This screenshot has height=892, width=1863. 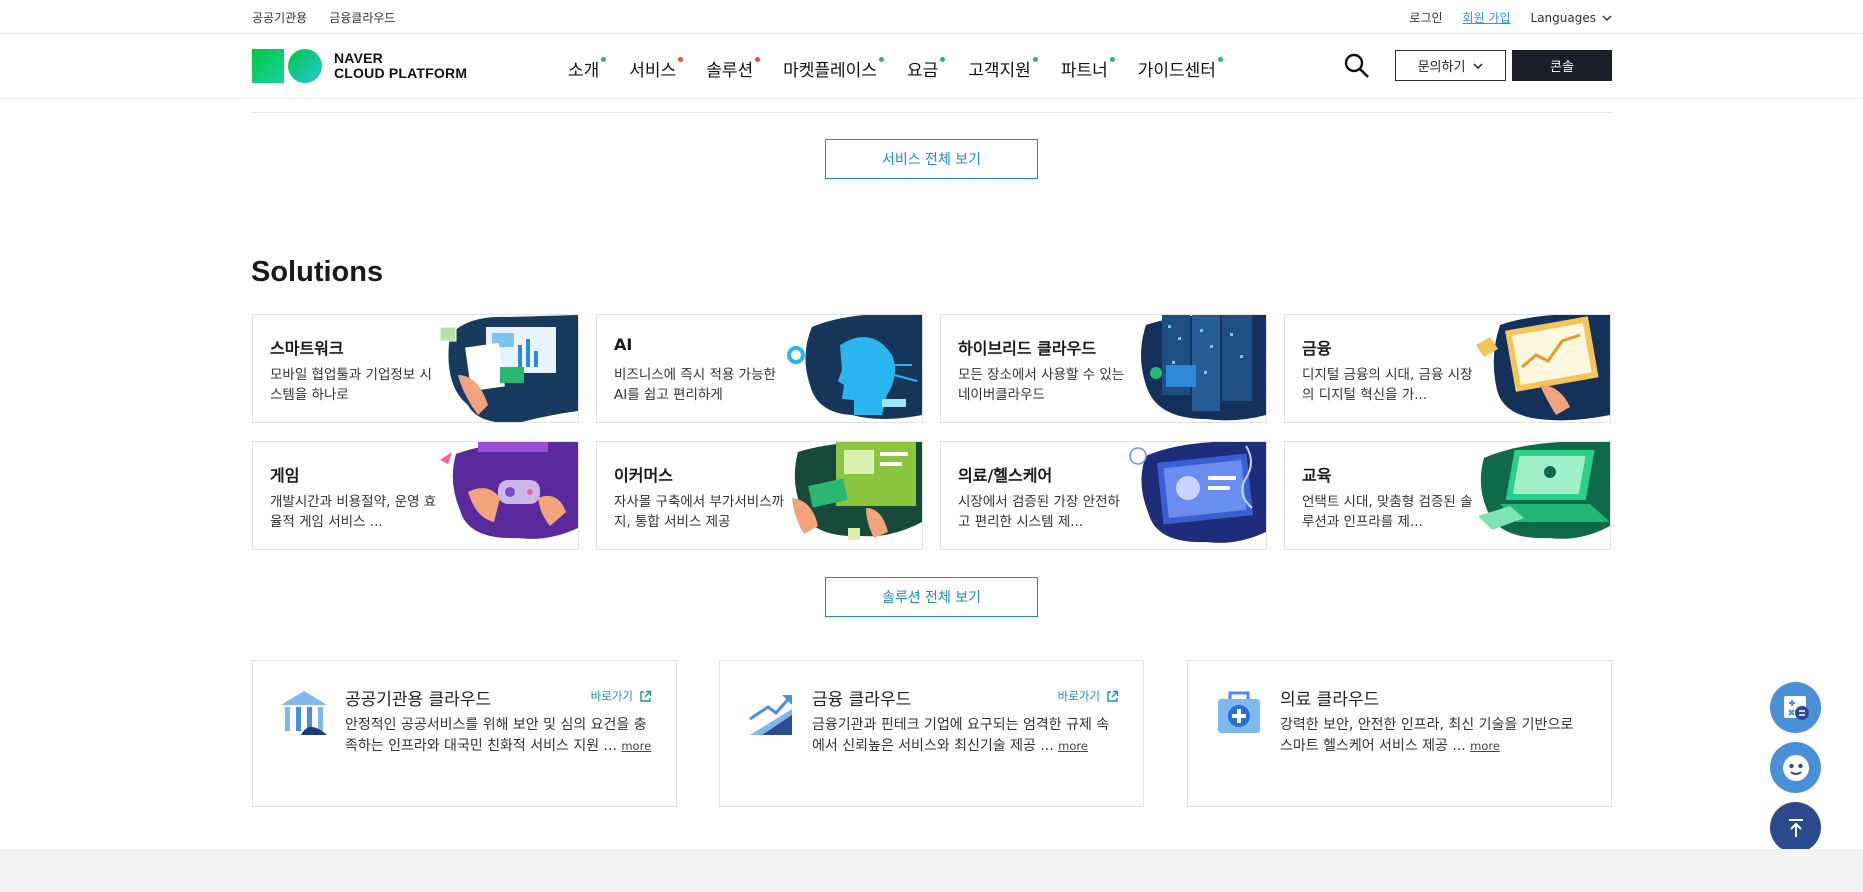 I want to click on finance-illustration, so click(x=1543, y=368).